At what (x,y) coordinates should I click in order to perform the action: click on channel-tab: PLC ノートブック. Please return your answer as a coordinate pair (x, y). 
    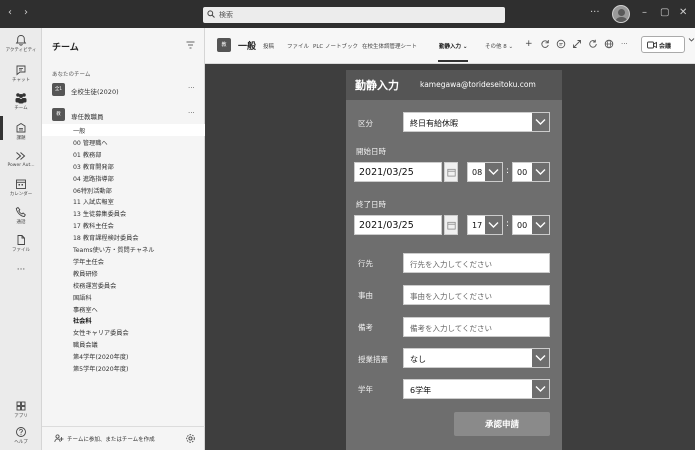
    Looking at the image, I should click on (335, 46).